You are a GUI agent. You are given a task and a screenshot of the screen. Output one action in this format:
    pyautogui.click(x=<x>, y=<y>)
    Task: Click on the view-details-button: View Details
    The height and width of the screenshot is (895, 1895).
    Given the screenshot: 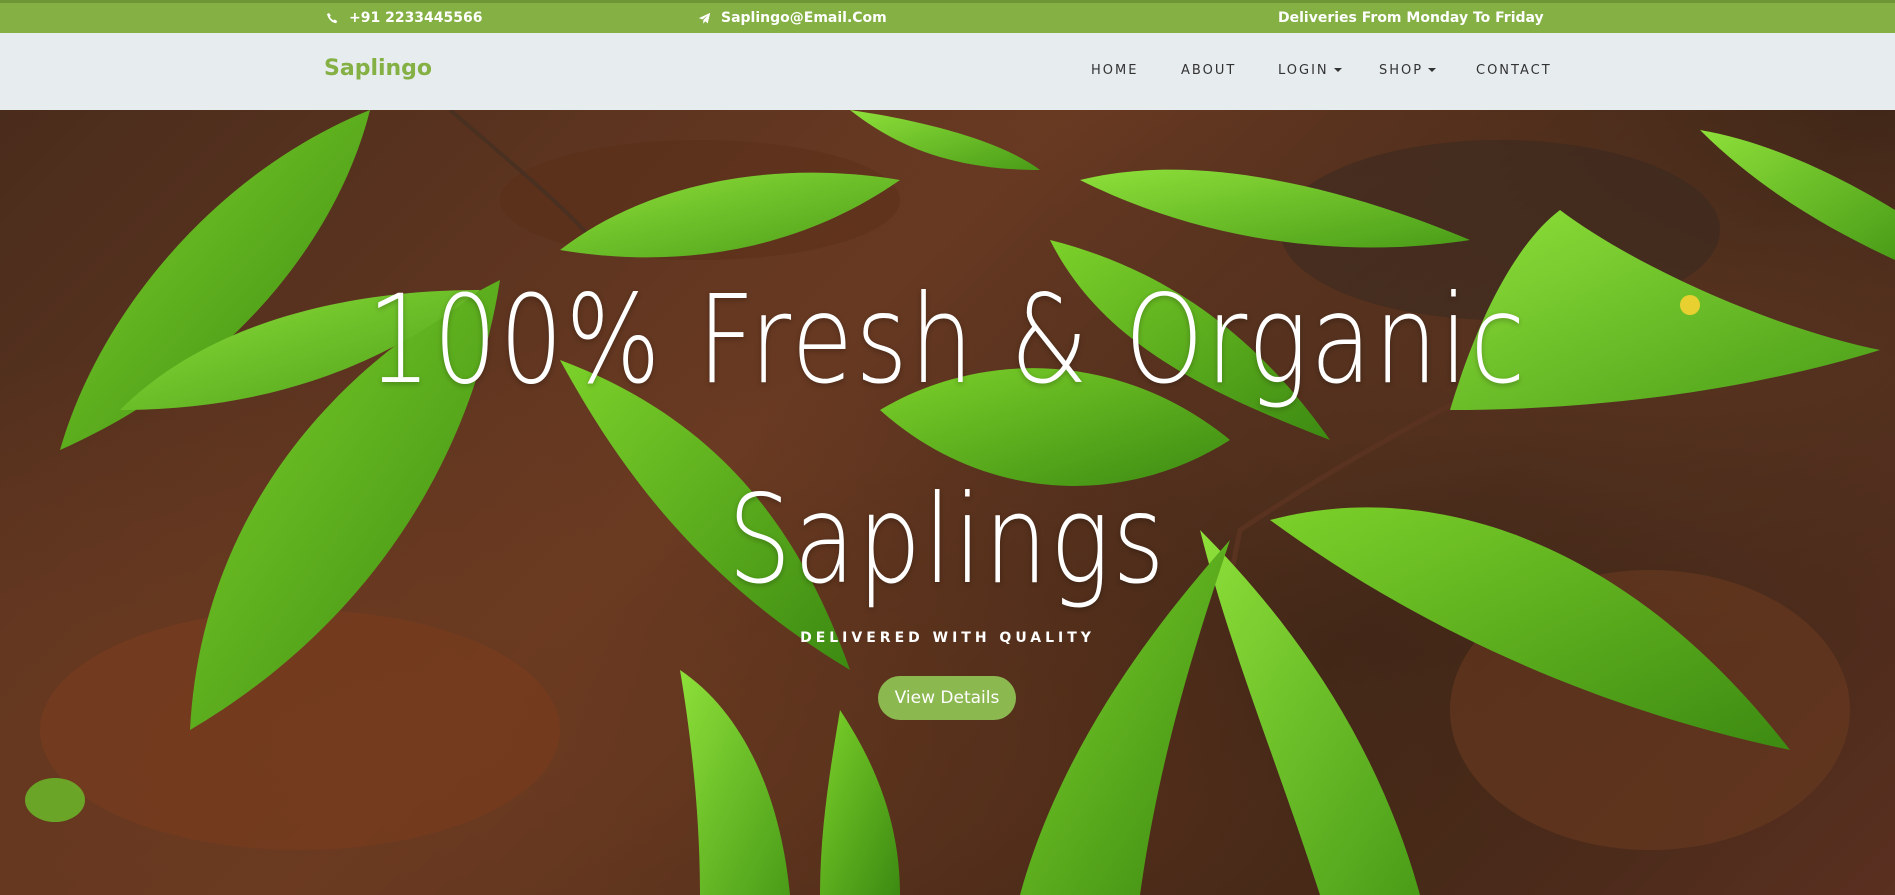 What is the action you would take?
    pyautogui.click(x=947, y=698)
    